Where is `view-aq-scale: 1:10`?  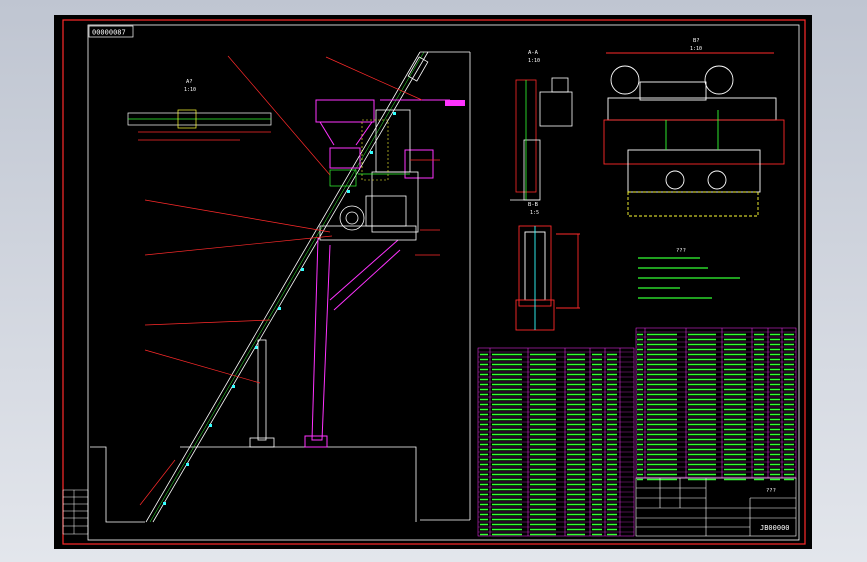 view-aq-scale: 1:10 is located at coordinates (190, 90).